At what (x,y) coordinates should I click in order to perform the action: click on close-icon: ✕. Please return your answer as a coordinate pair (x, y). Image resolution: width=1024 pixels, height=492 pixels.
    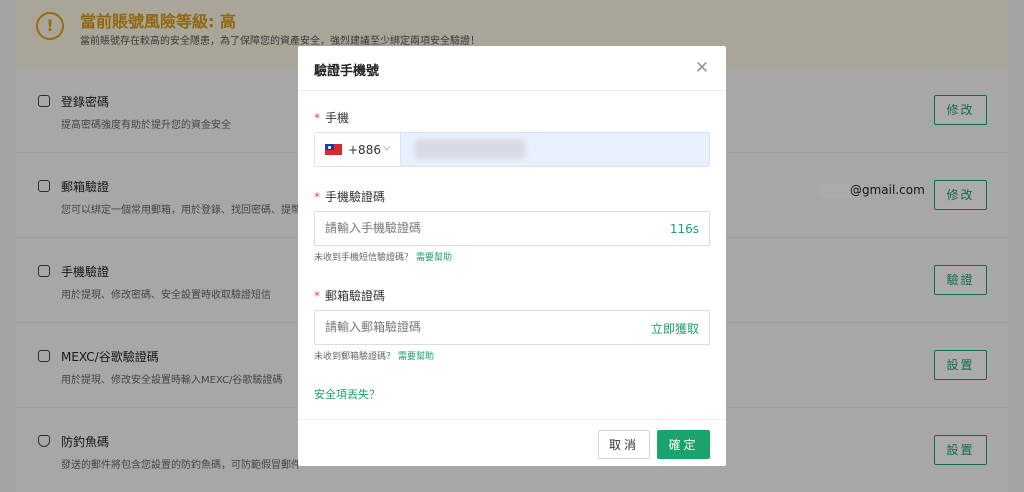
    Looking at the image, I should click on (702, 68).